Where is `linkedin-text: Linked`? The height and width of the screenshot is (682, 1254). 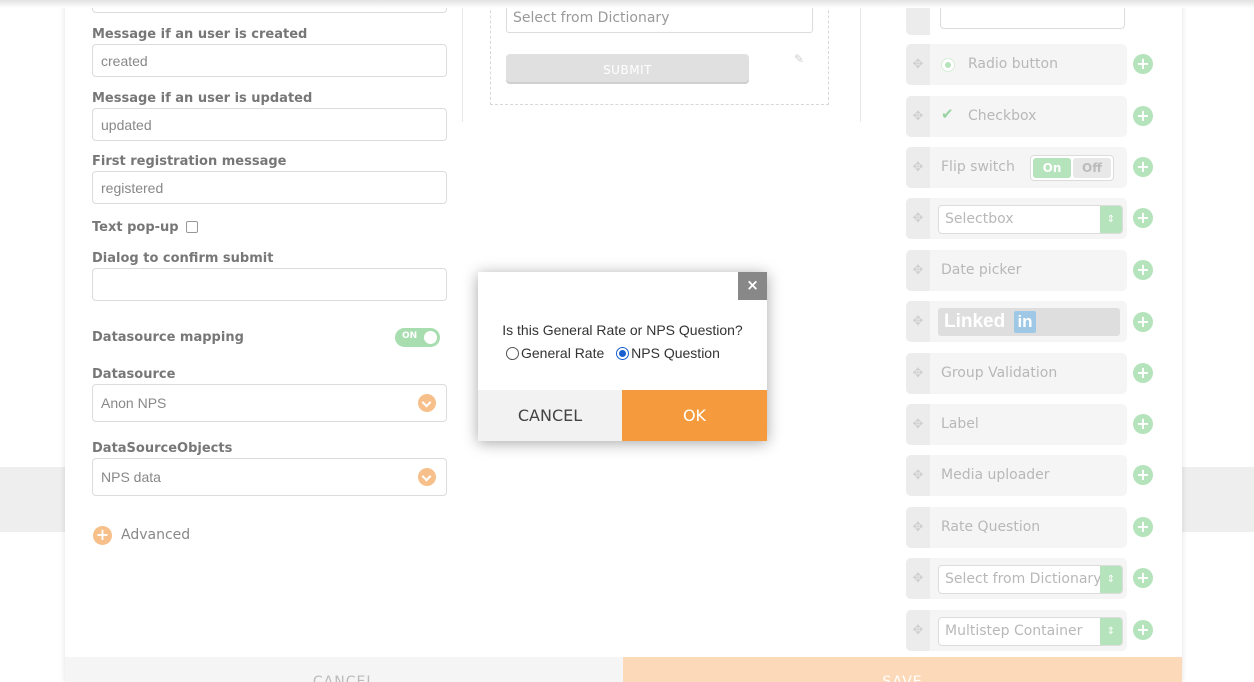
linkedin-text: Linked is located at coordinates (975, 321).